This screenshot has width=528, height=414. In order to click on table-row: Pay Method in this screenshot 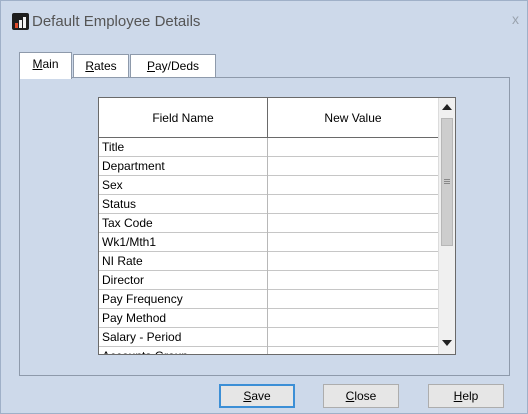, I will do `click(269, 318)`.